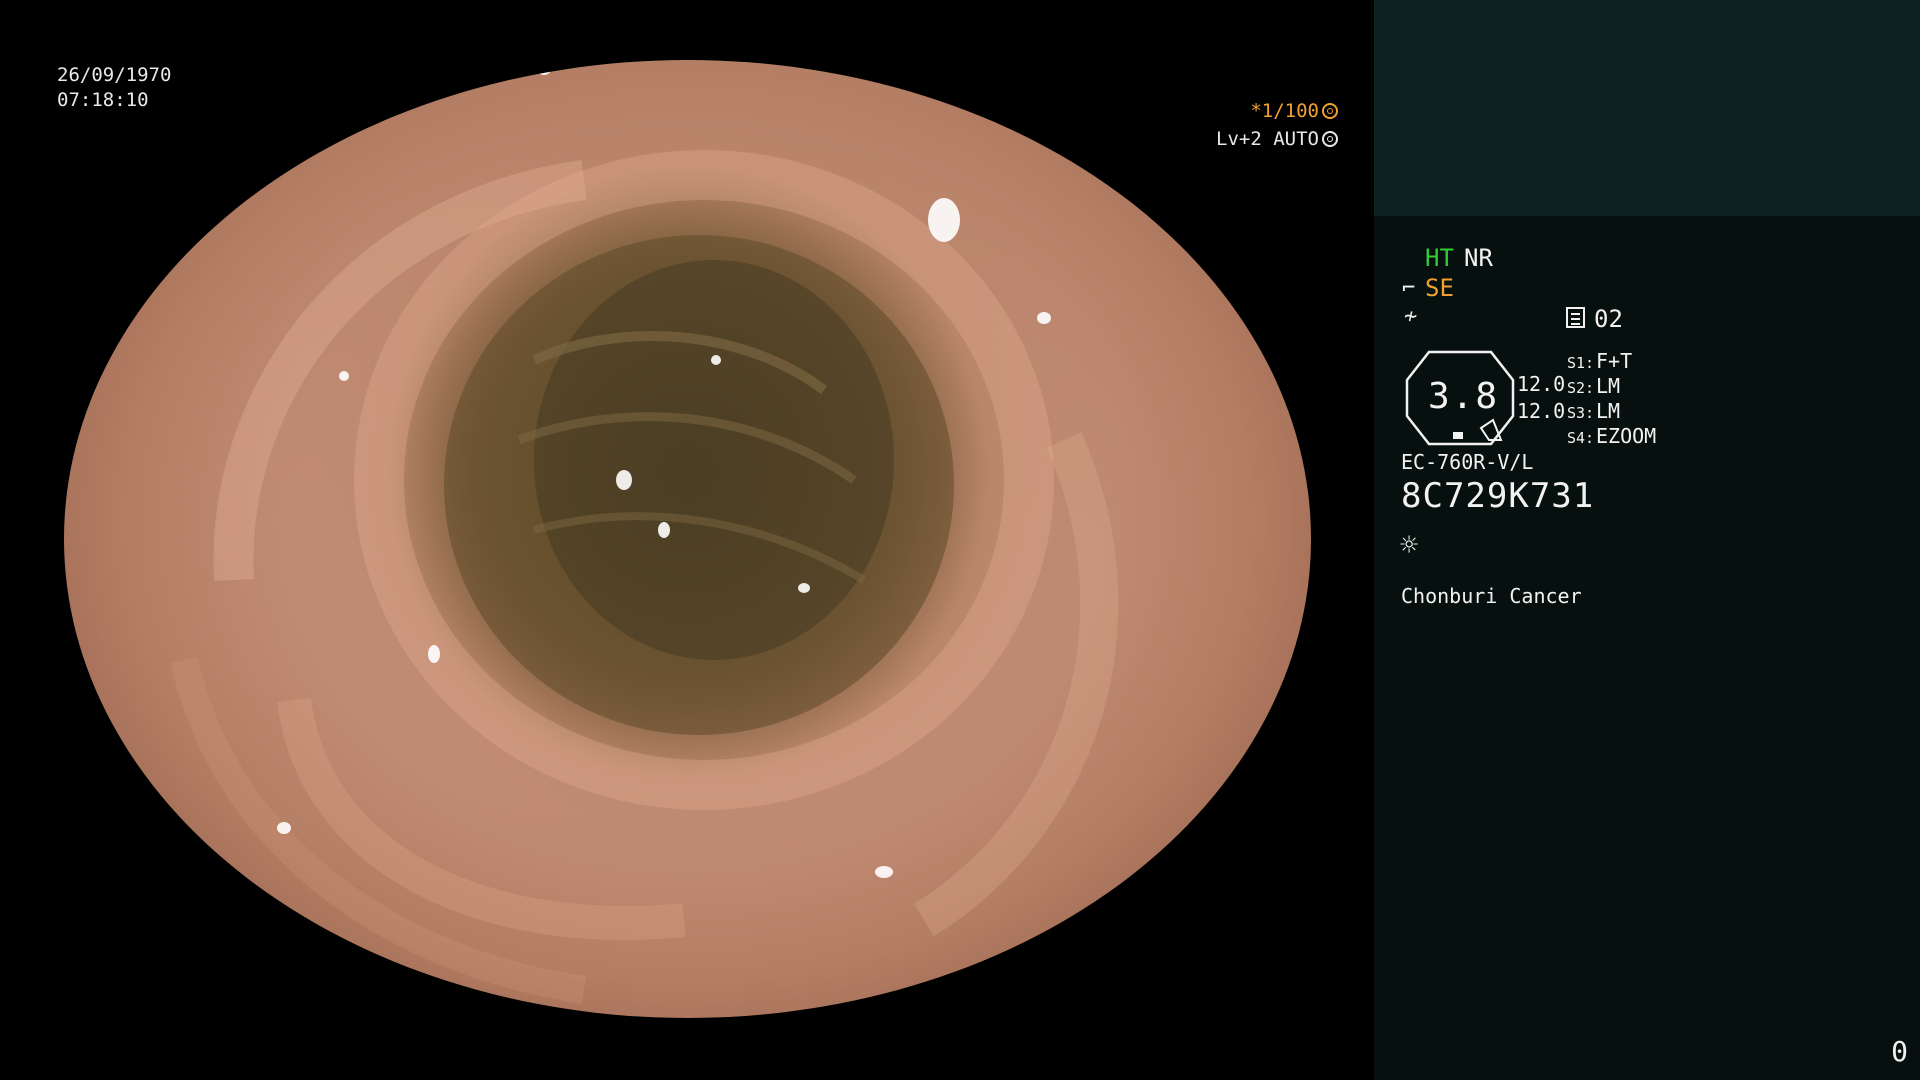 Image resolution: width=1920 pixels, height=1080 pixels. What do you see at coordinates (1330, 111) in the screenshot?
I see `shutter-icon` at bounding box center [1330, 111].